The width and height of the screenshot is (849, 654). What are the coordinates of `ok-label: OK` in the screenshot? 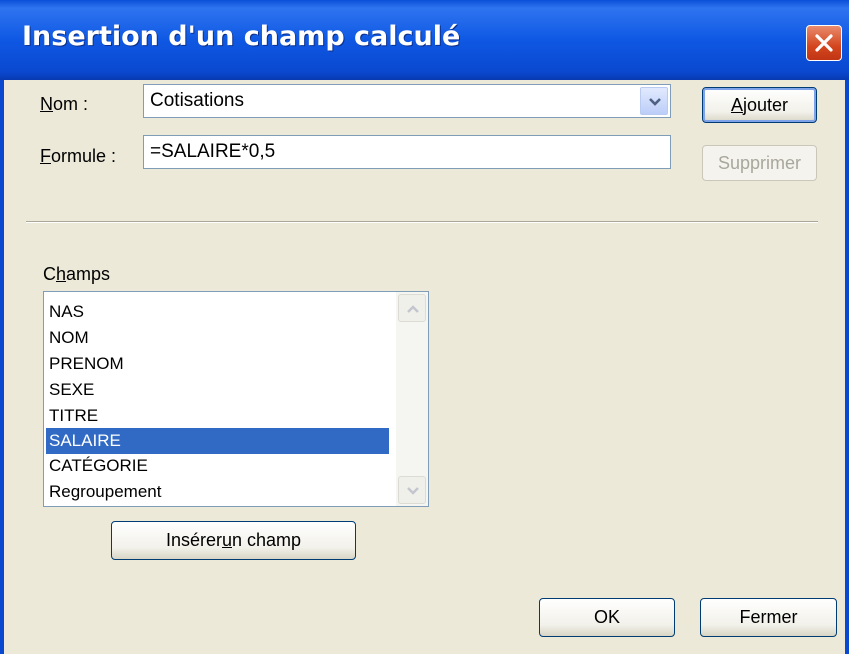 It's located at (606, 617).